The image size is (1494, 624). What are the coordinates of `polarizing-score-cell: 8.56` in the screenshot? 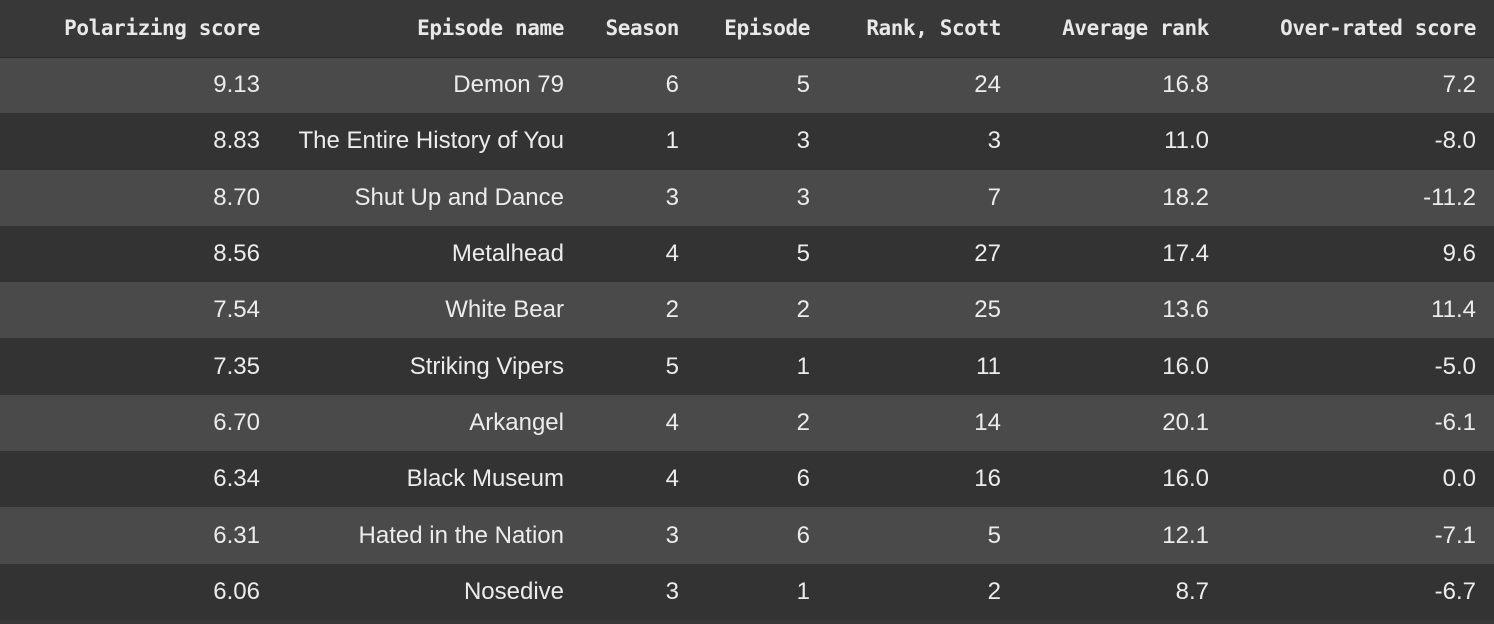 It's located at (236, 254).